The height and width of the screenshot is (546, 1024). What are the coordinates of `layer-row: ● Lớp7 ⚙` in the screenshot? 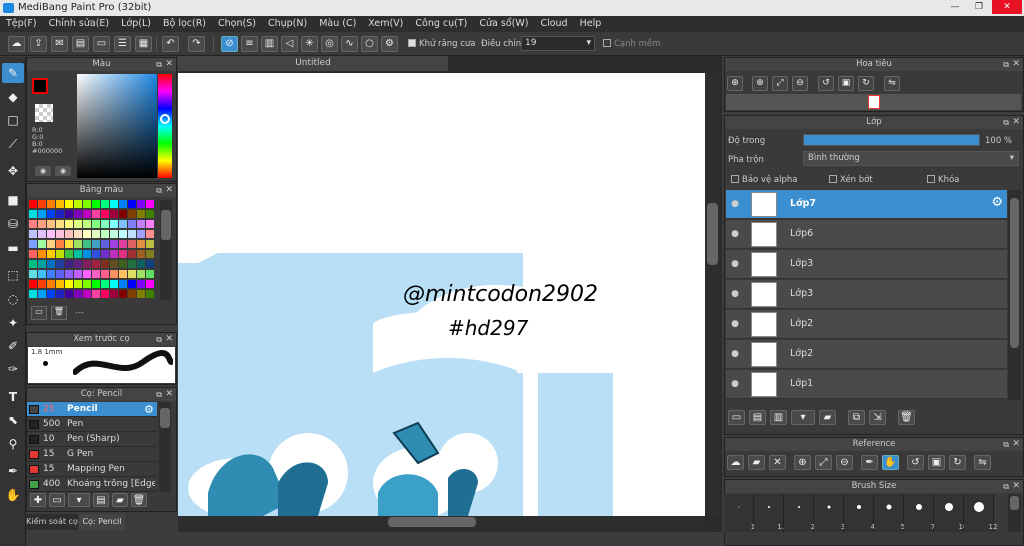 It's located at (866, 204).